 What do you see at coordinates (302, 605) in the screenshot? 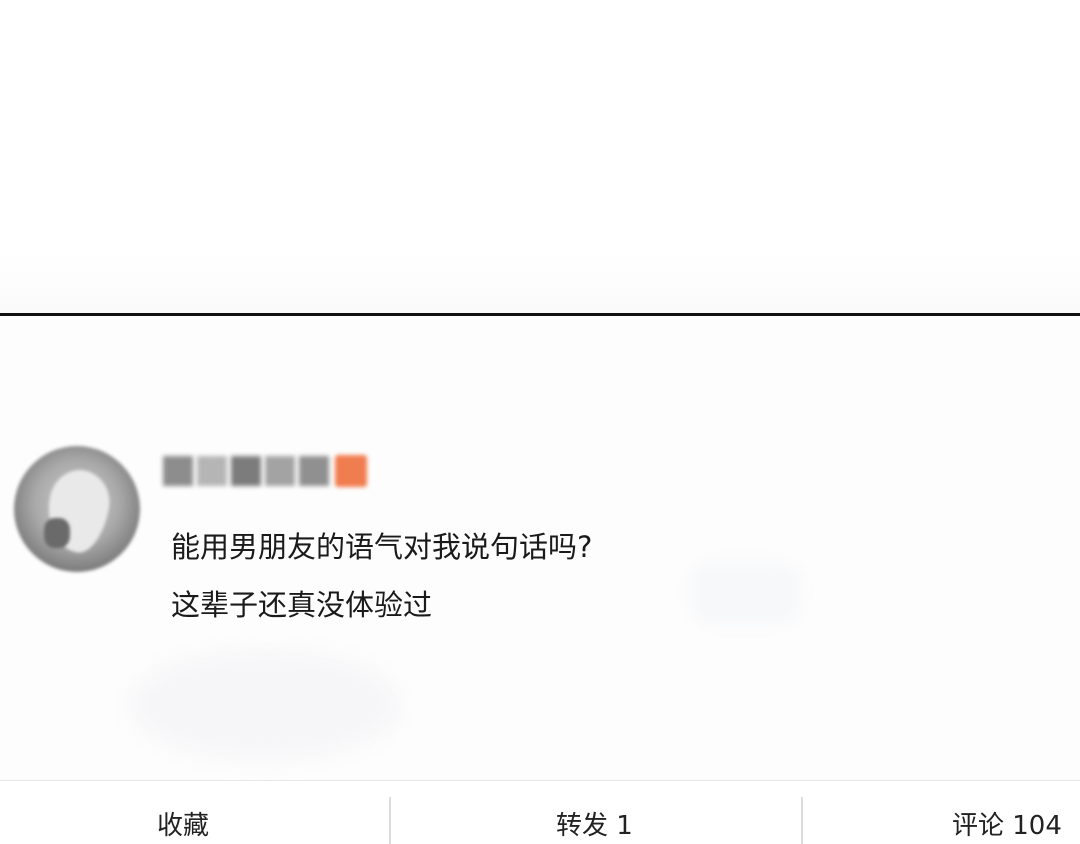
I see `comment-line-2: 这辈子还真没体验过` at bounding box center [302, 605].